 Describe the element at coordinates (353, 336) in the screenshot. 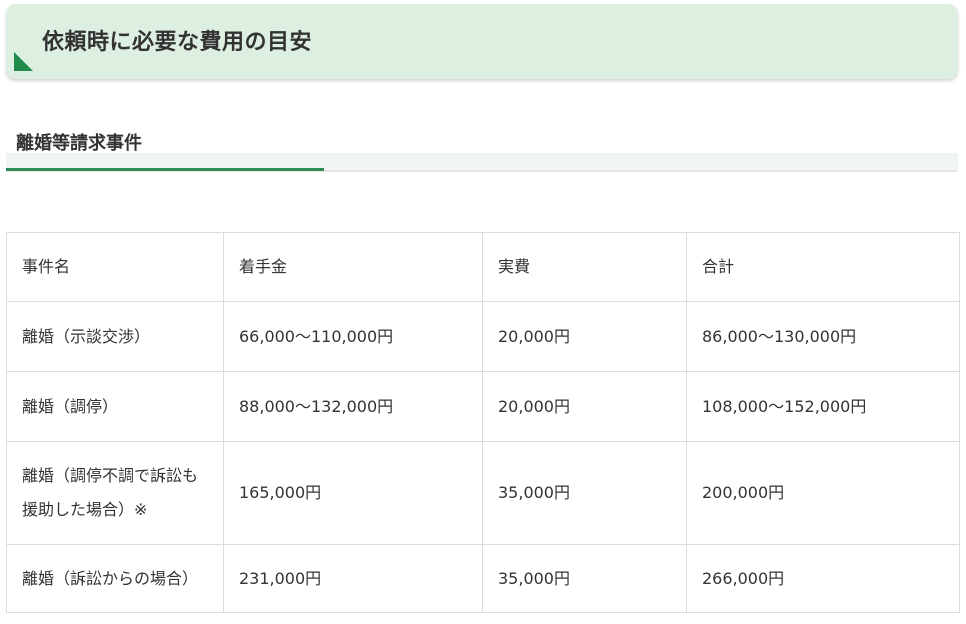

I see `cell-retainer-fee: 66,000～110,000円` at that location.